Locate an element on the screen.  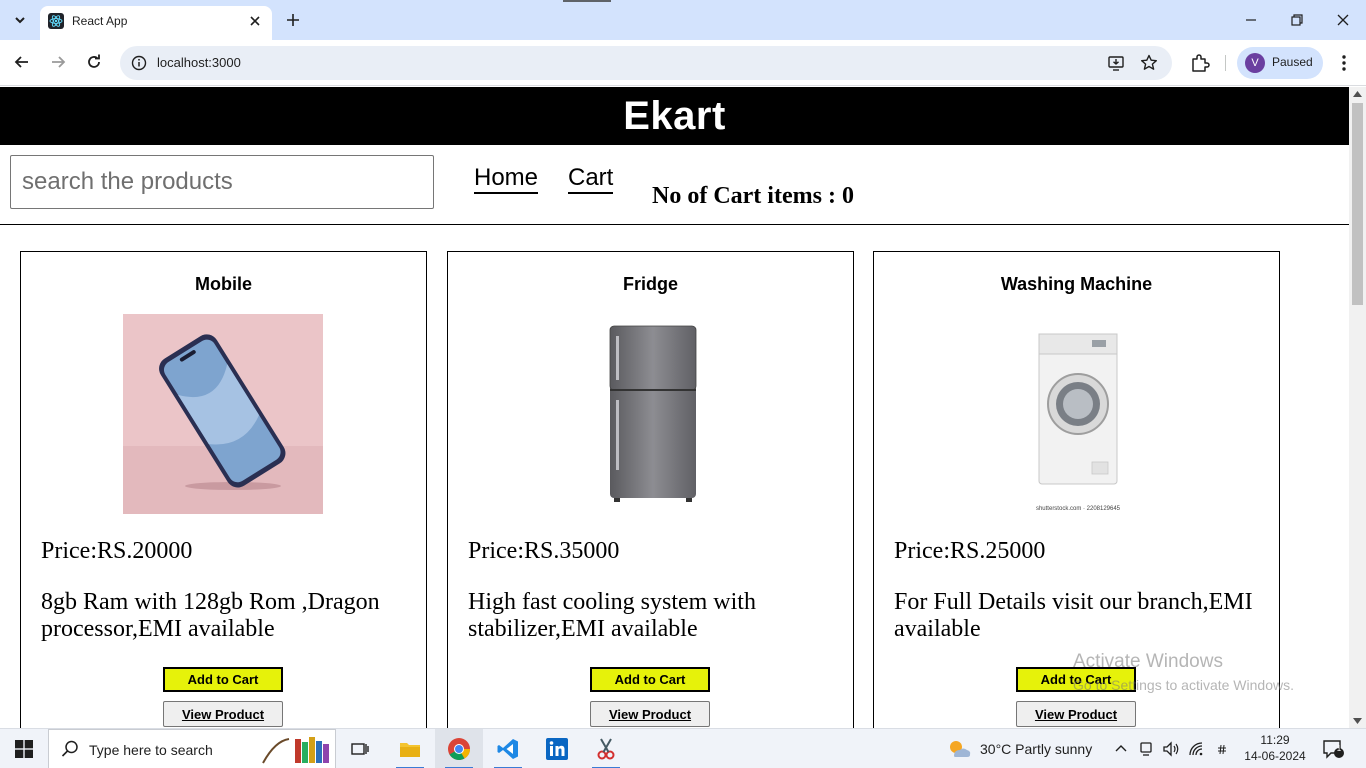
nav-cart-link: Cart is located at coordinates (591, 179).